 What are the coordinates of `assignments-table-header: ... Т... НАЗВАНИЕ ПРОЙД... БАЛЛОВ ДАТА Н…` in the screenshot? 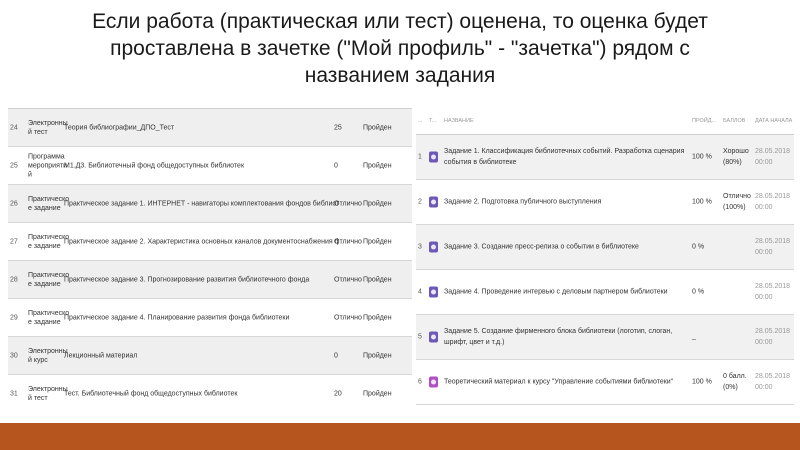 It's located at (605, 121).